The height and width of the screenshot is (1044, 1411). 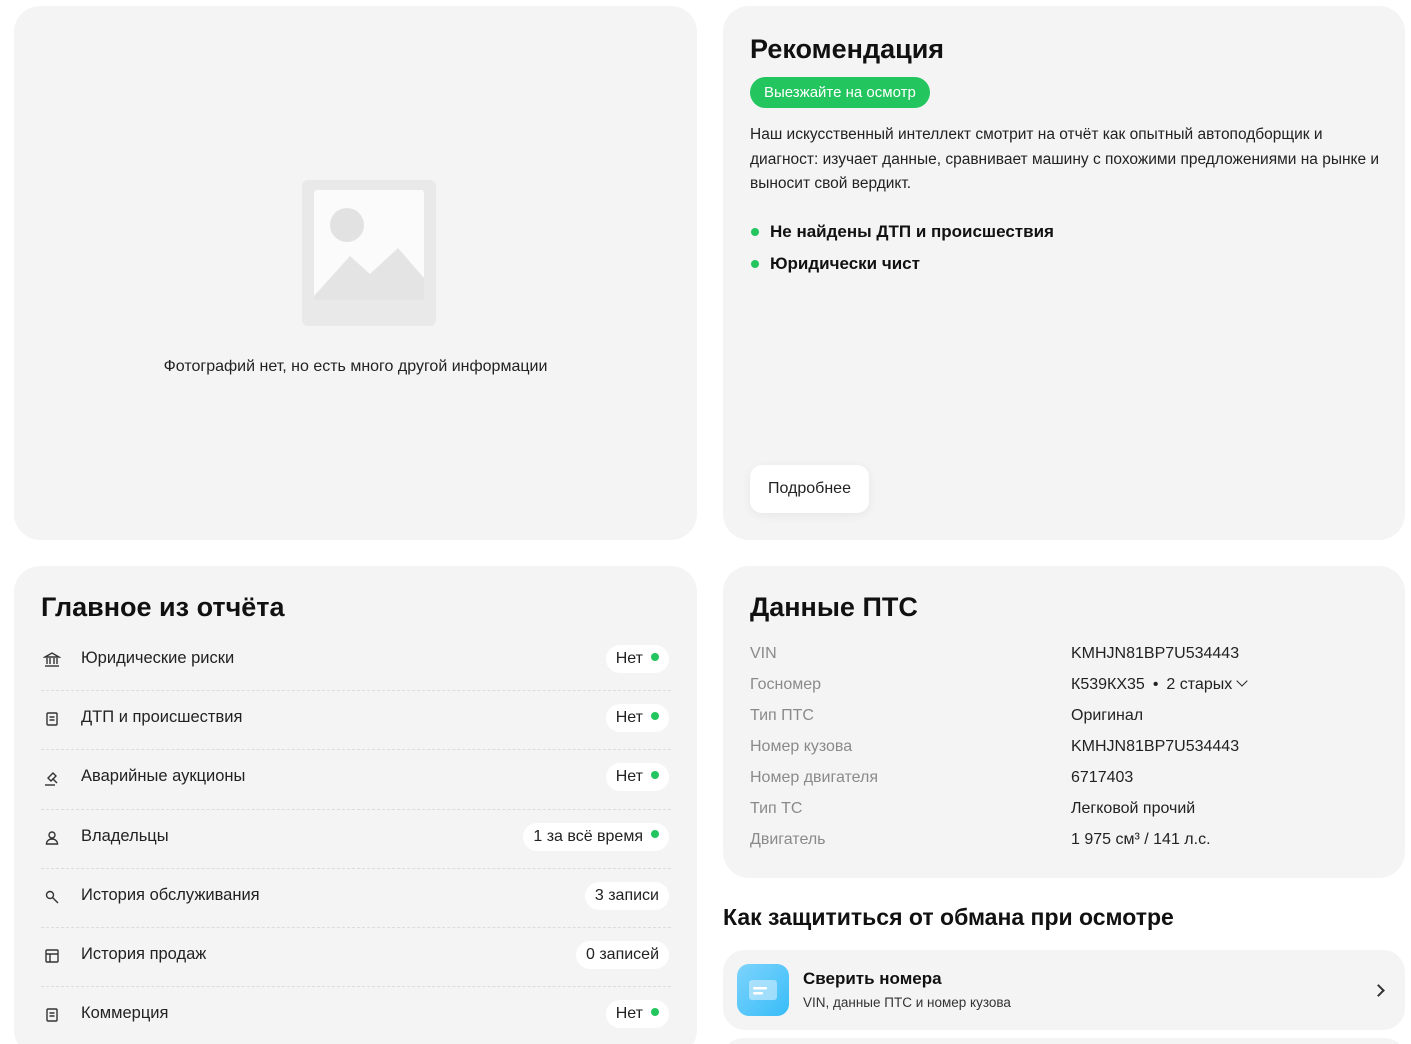 What do you see at coordinates (782, 715) in the screenshot?
I see `pts-key: Тип ПТС` at bounding box center [782, 715].